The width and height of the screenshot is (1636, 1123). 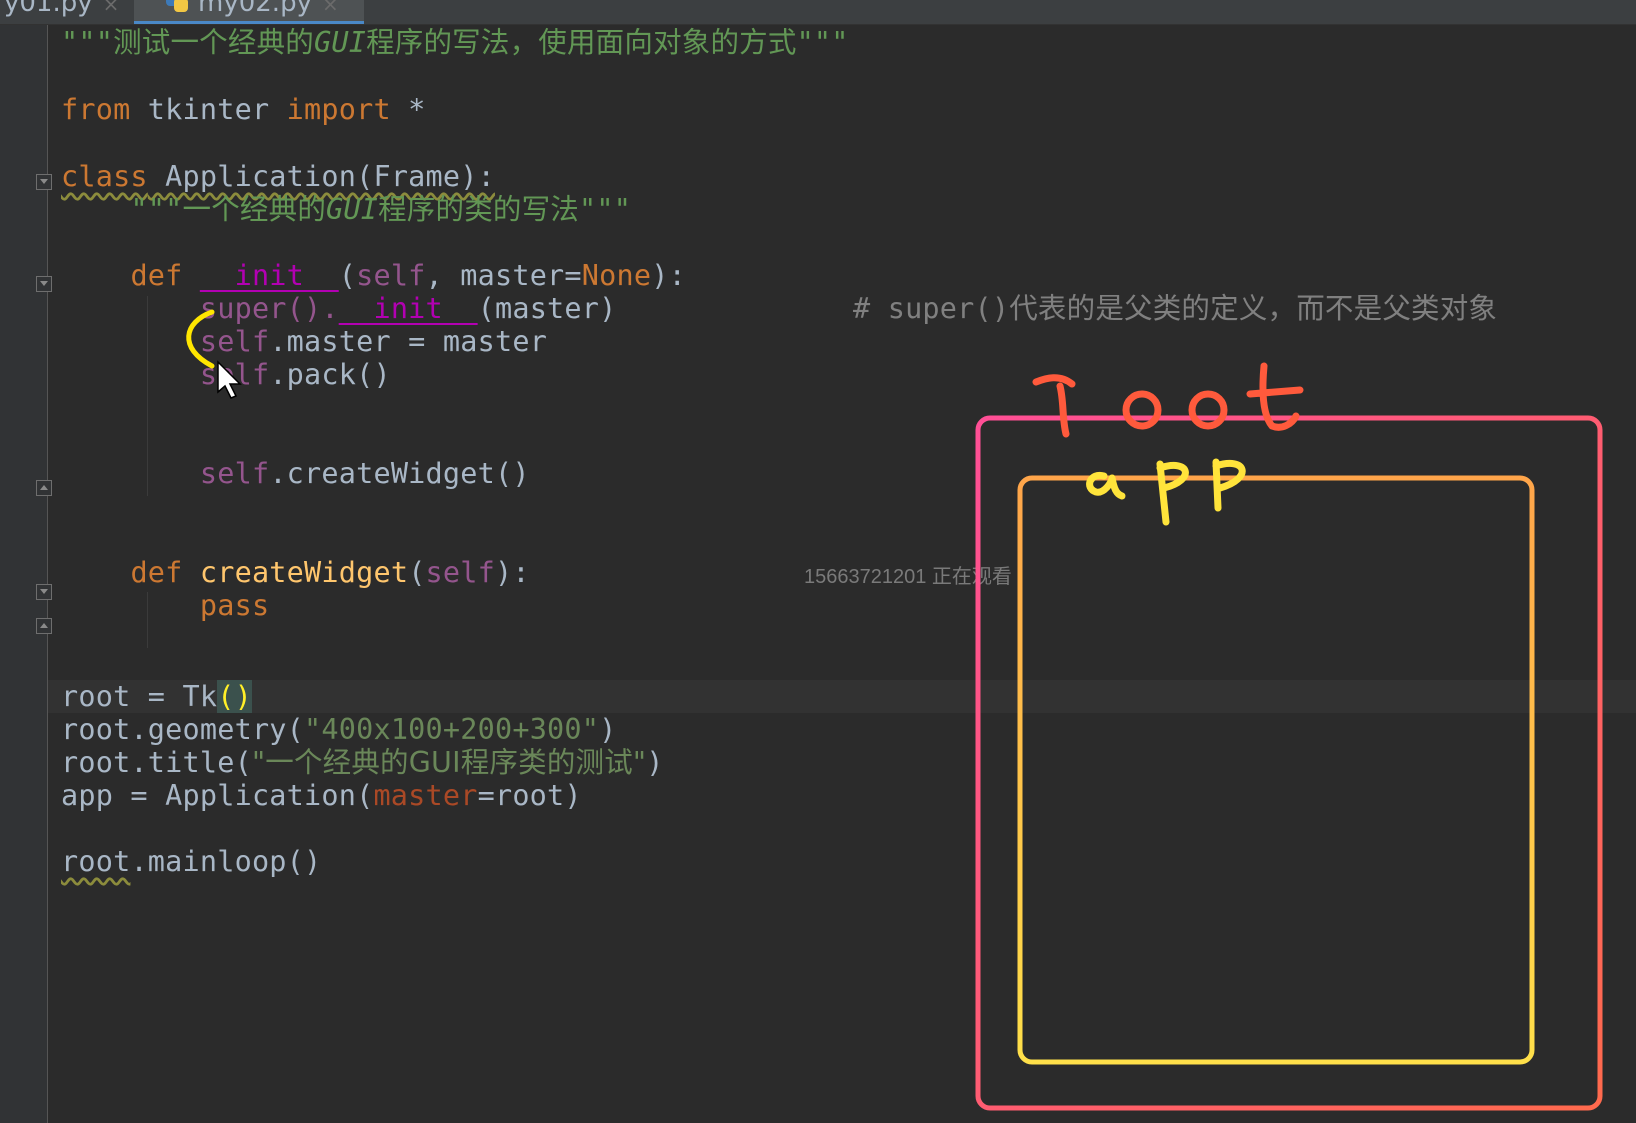 I want to click on bracket-annotation, so click(x=200, y=339).